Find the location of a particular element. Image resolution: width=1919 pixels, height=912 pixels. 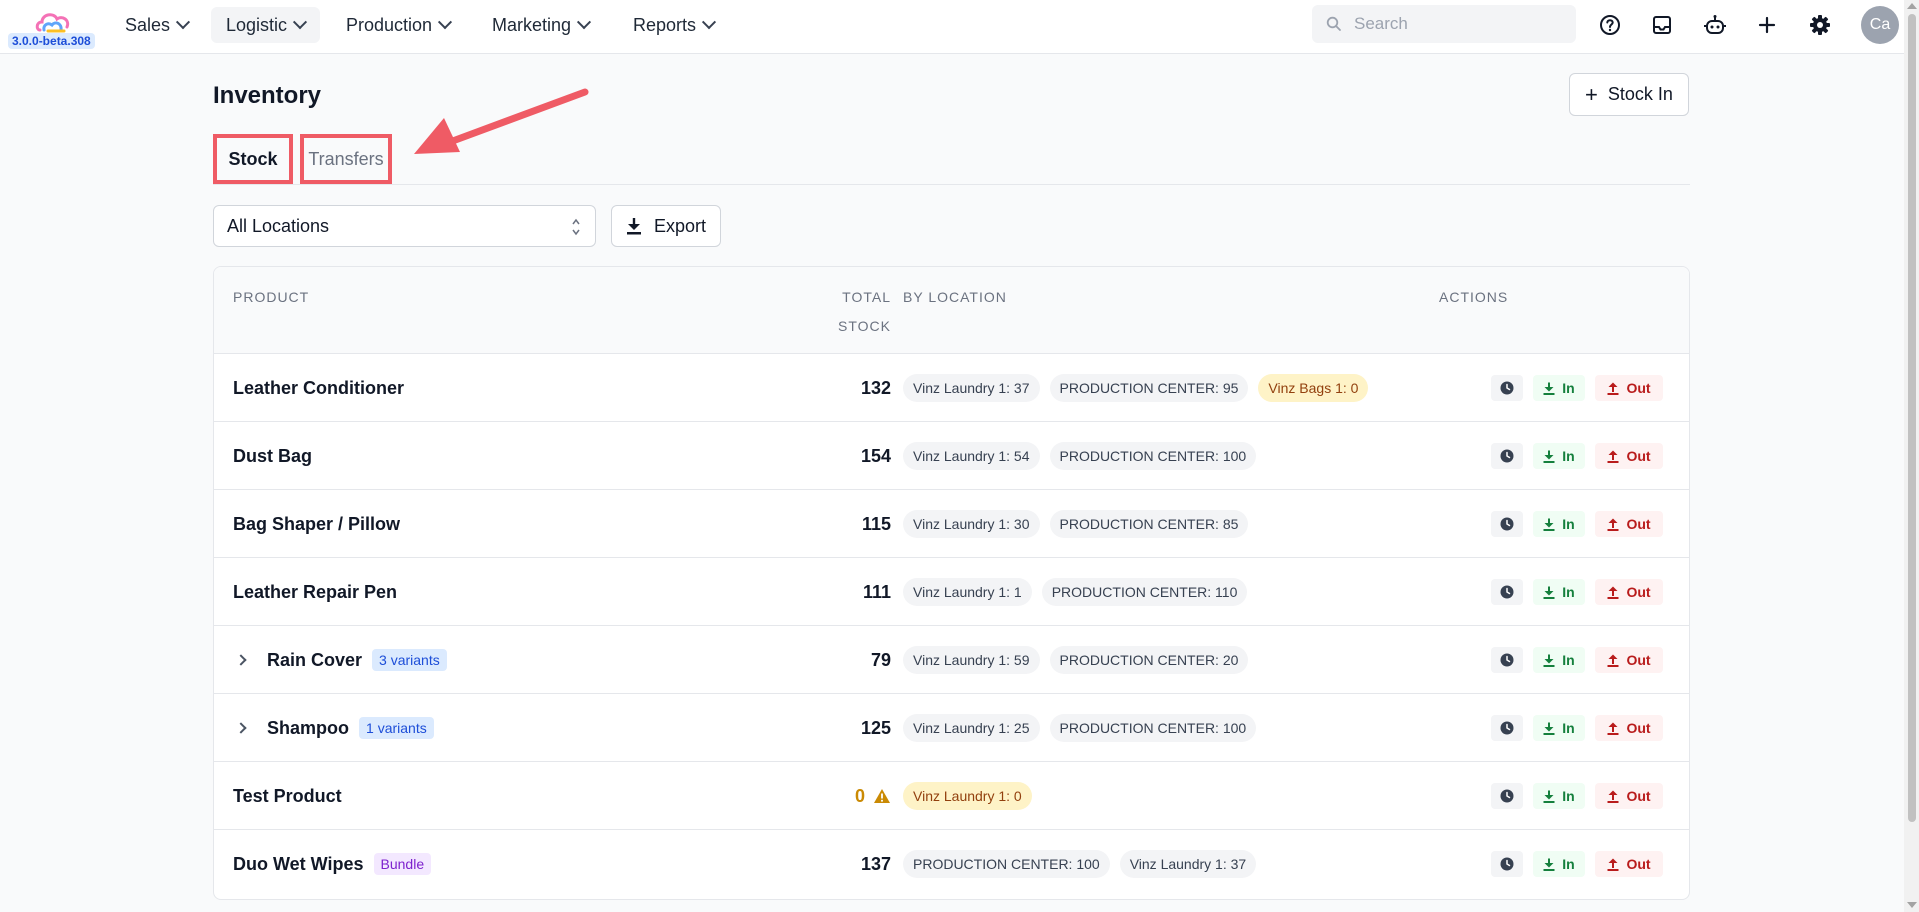

export-button: Export is located at coordinates (666, 226).